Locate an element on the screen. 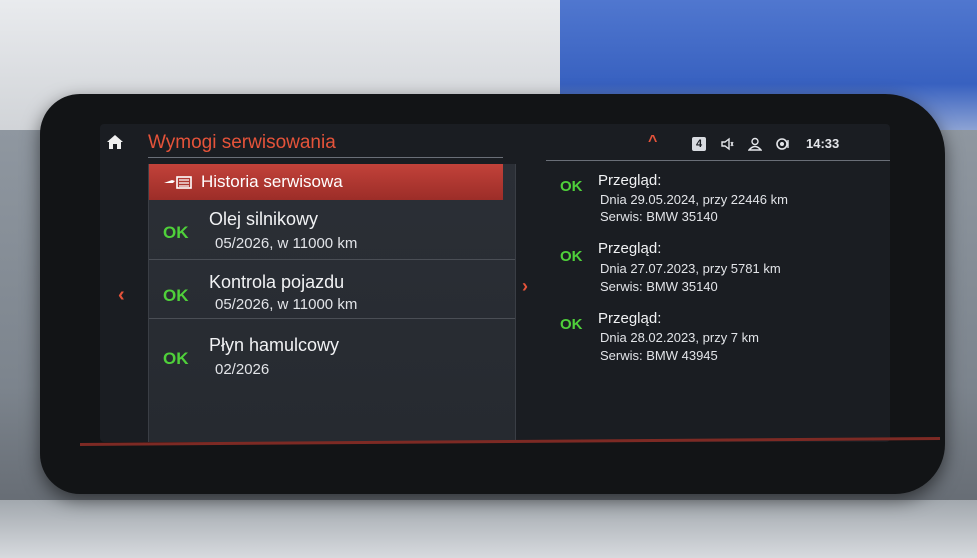 This screenshot has height=558, width=977. home-icon is located at coordinates (115, 142).